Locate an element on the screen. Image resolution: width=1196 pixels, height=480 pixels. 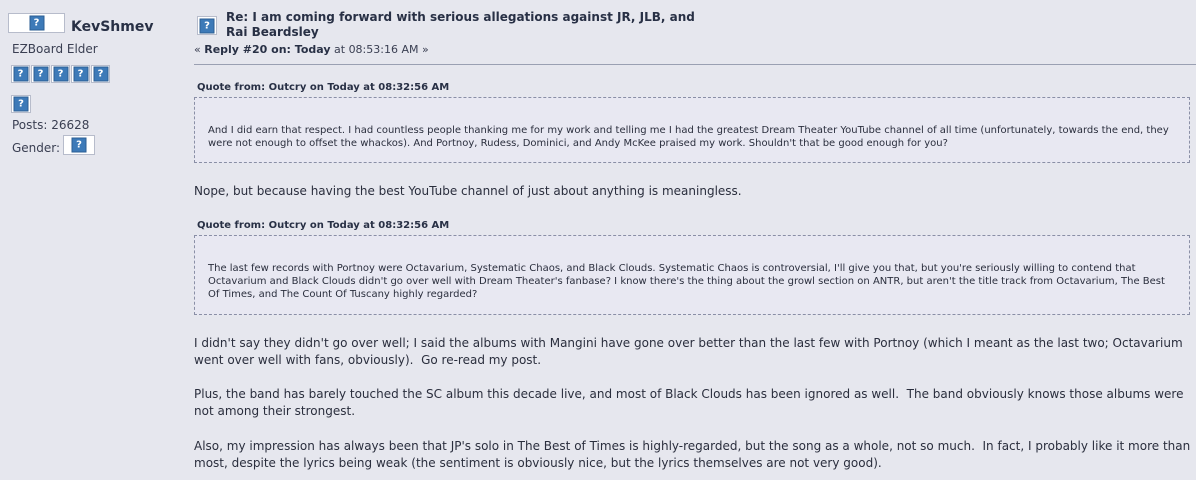
rank-stars: ? ? ? ? ? is located at coordinates (60, 74).